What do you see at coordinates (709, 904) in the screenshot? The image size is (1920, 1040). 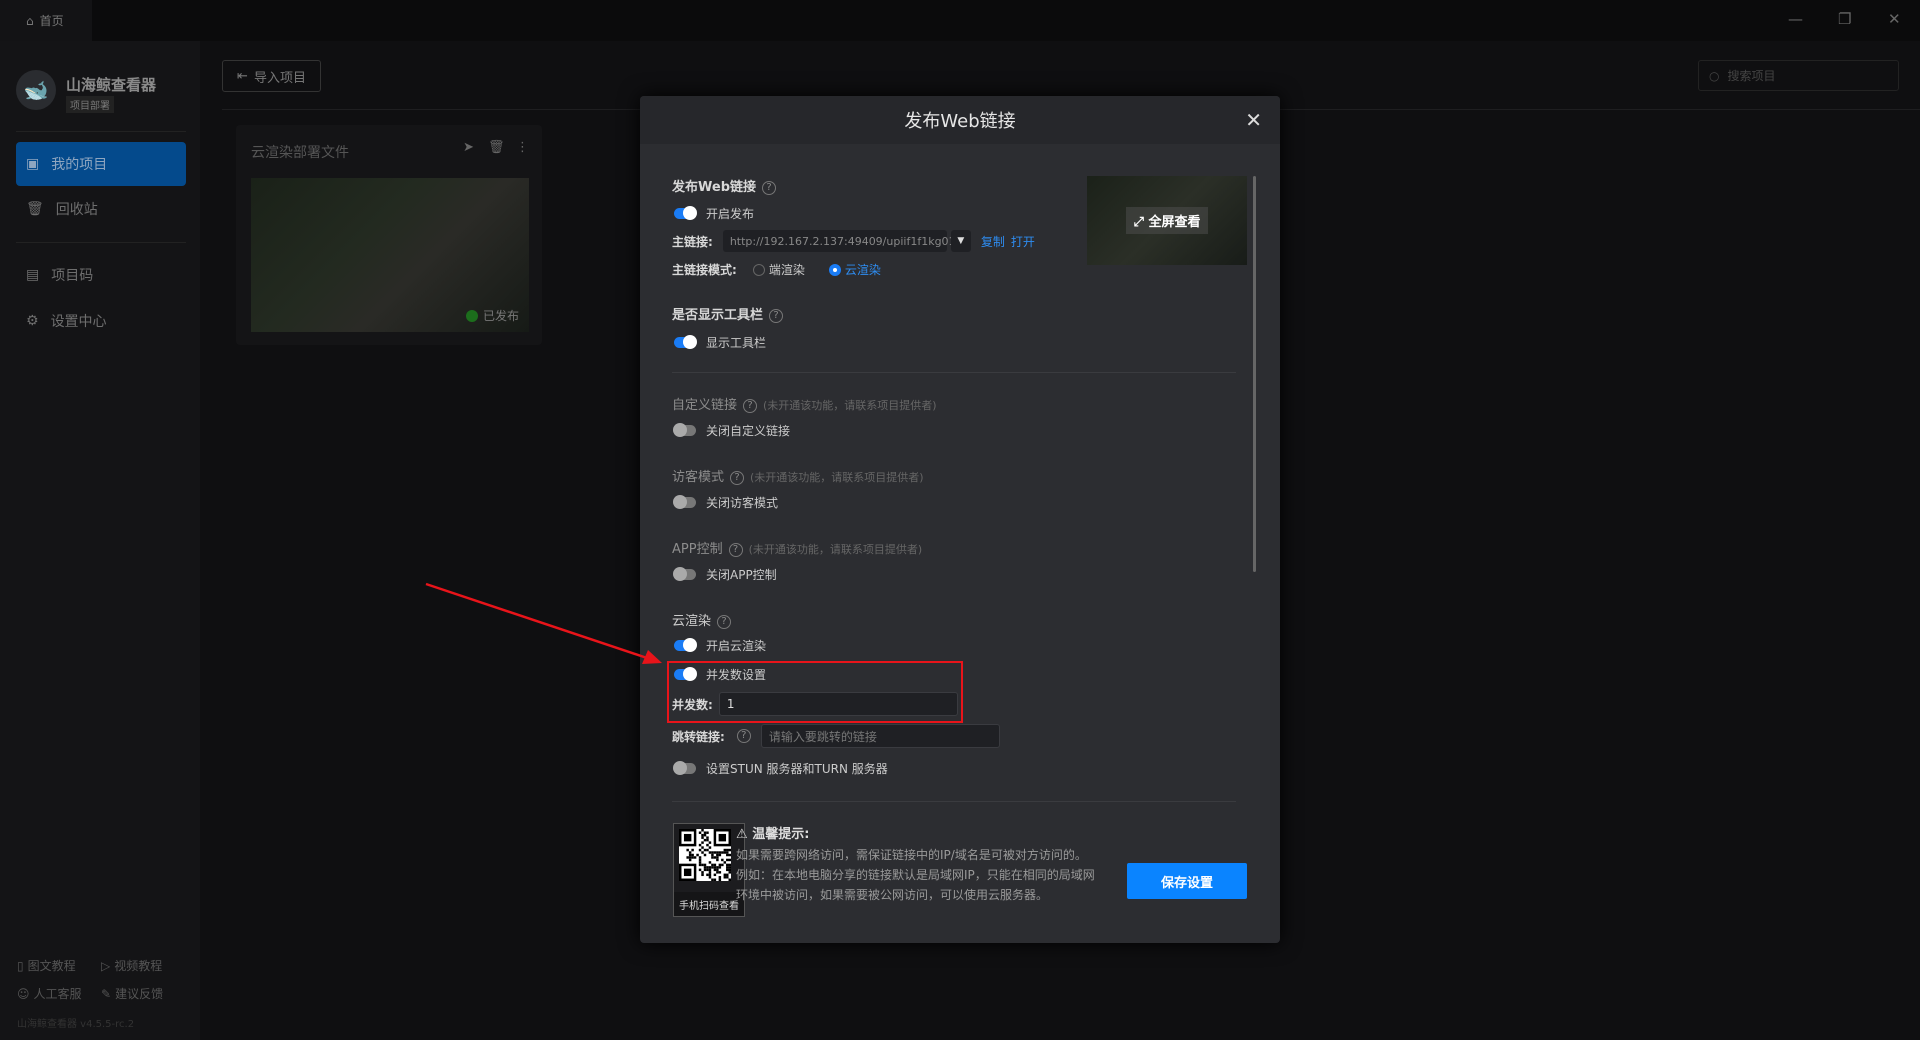 I see `qr-caption: 手机扫码查看` at bounding box center [709, 904].